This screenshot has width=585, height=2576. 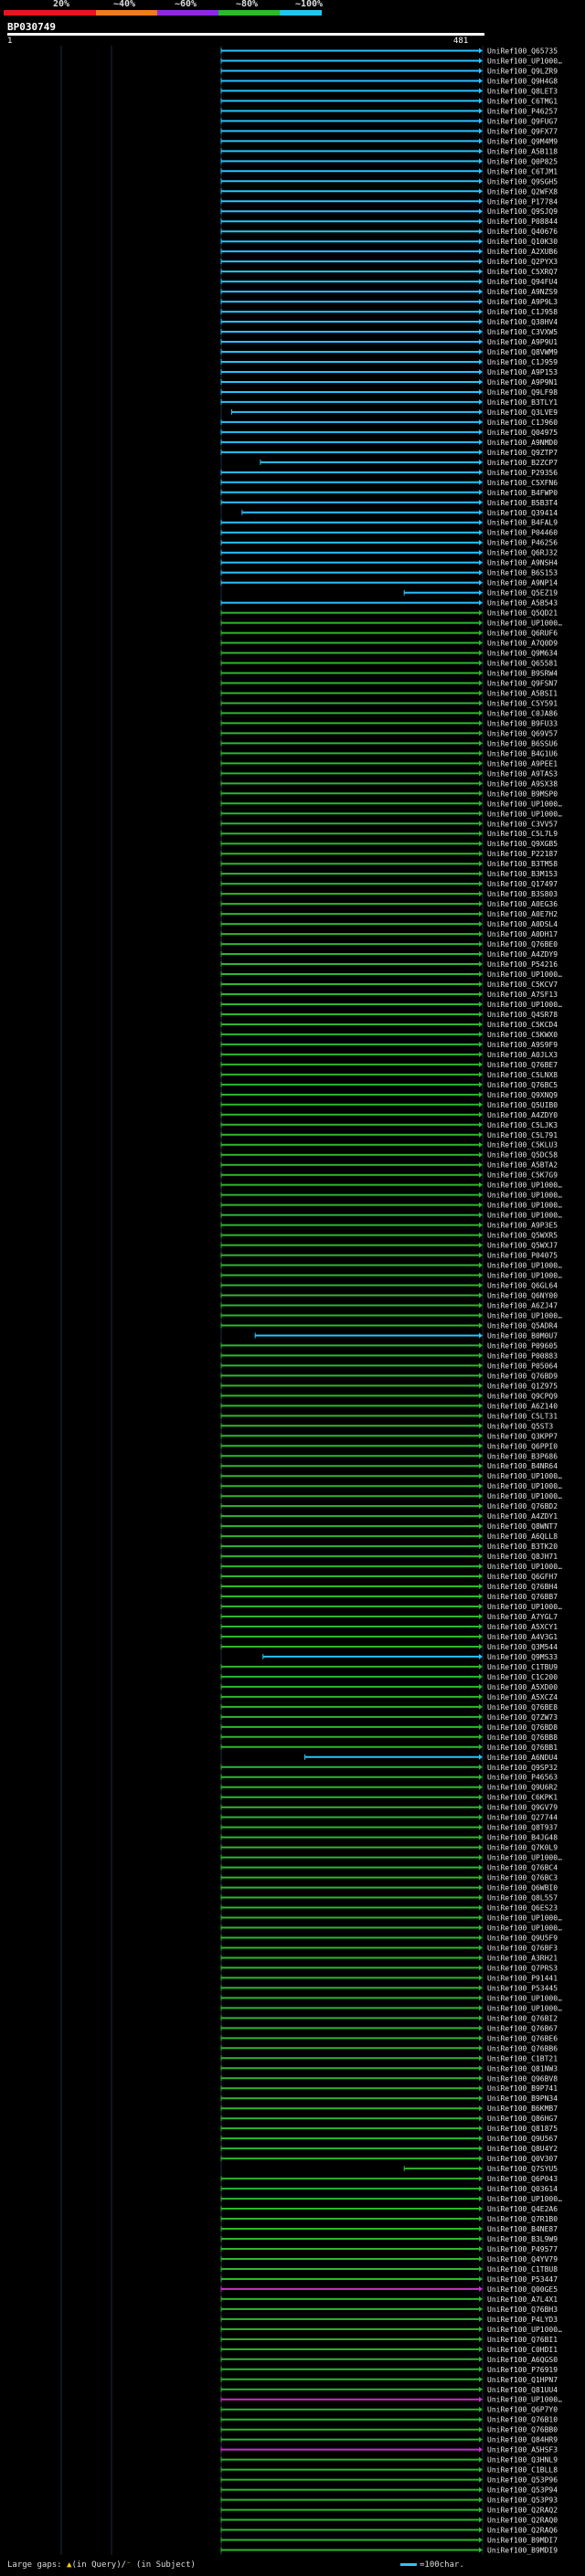 I want to click on hit-label: UniRef100_Q3LVE9, so click(x=522, y=412).